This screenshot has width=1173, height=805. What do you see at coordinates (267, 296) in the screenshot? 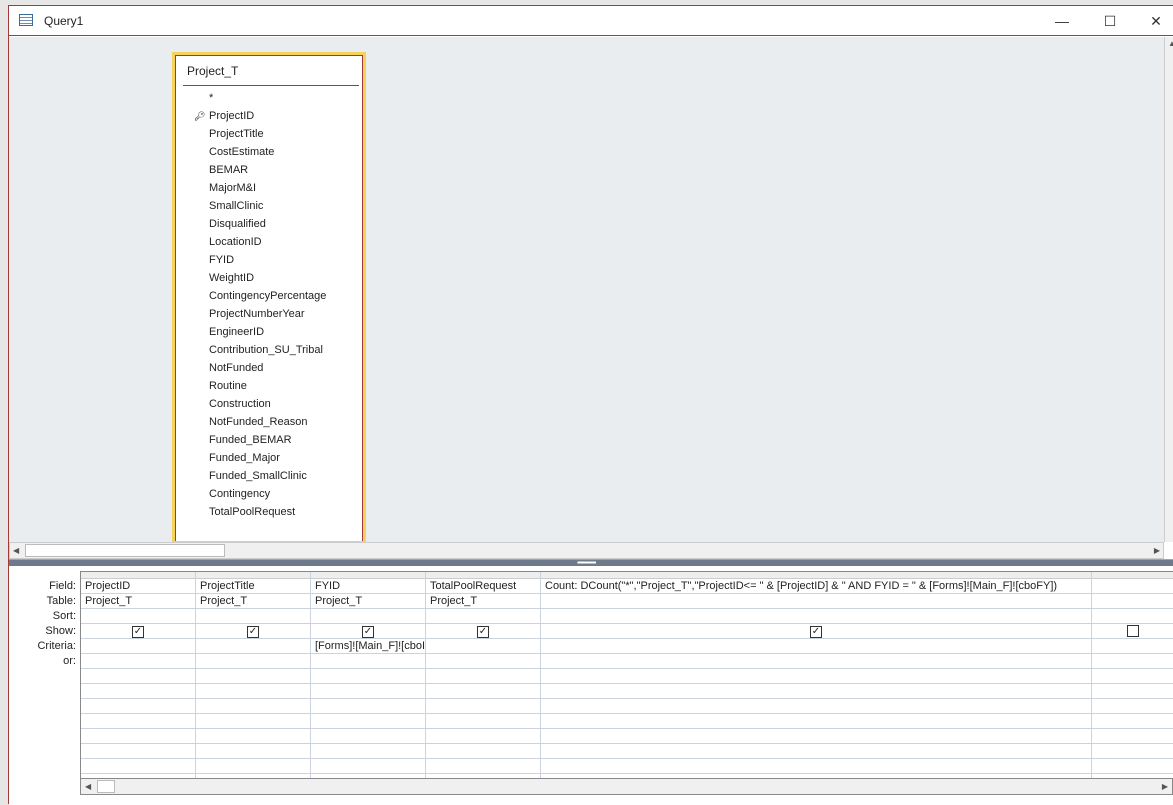
I see `field-list-item: ContingencyPercentage` at bounding box center [267, 296].